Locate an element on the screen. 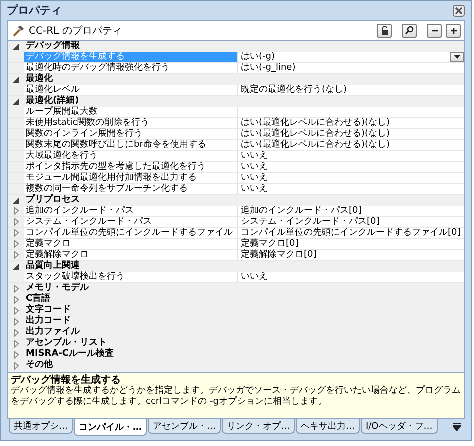 The height and width of the screenshot is (446, 474). property-value: 追加のインクルード・パス[0] is located at coordinates (301, 211).